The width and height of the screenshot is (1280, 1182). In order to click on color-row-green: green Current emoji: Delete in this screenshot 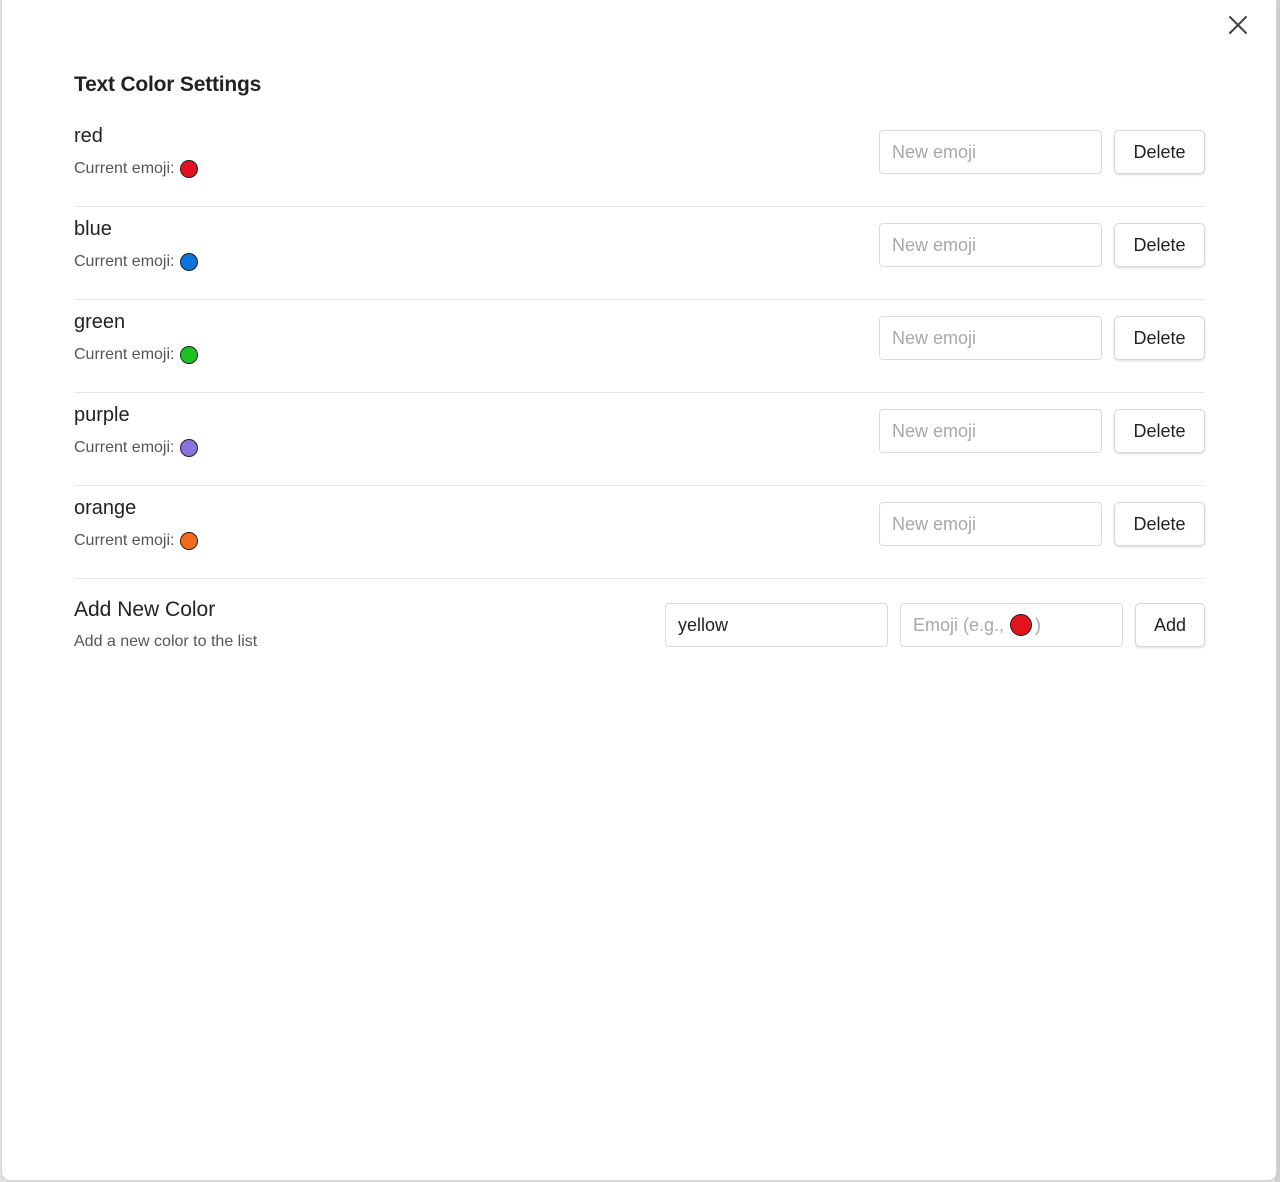, I will do `click(639, 346)`.